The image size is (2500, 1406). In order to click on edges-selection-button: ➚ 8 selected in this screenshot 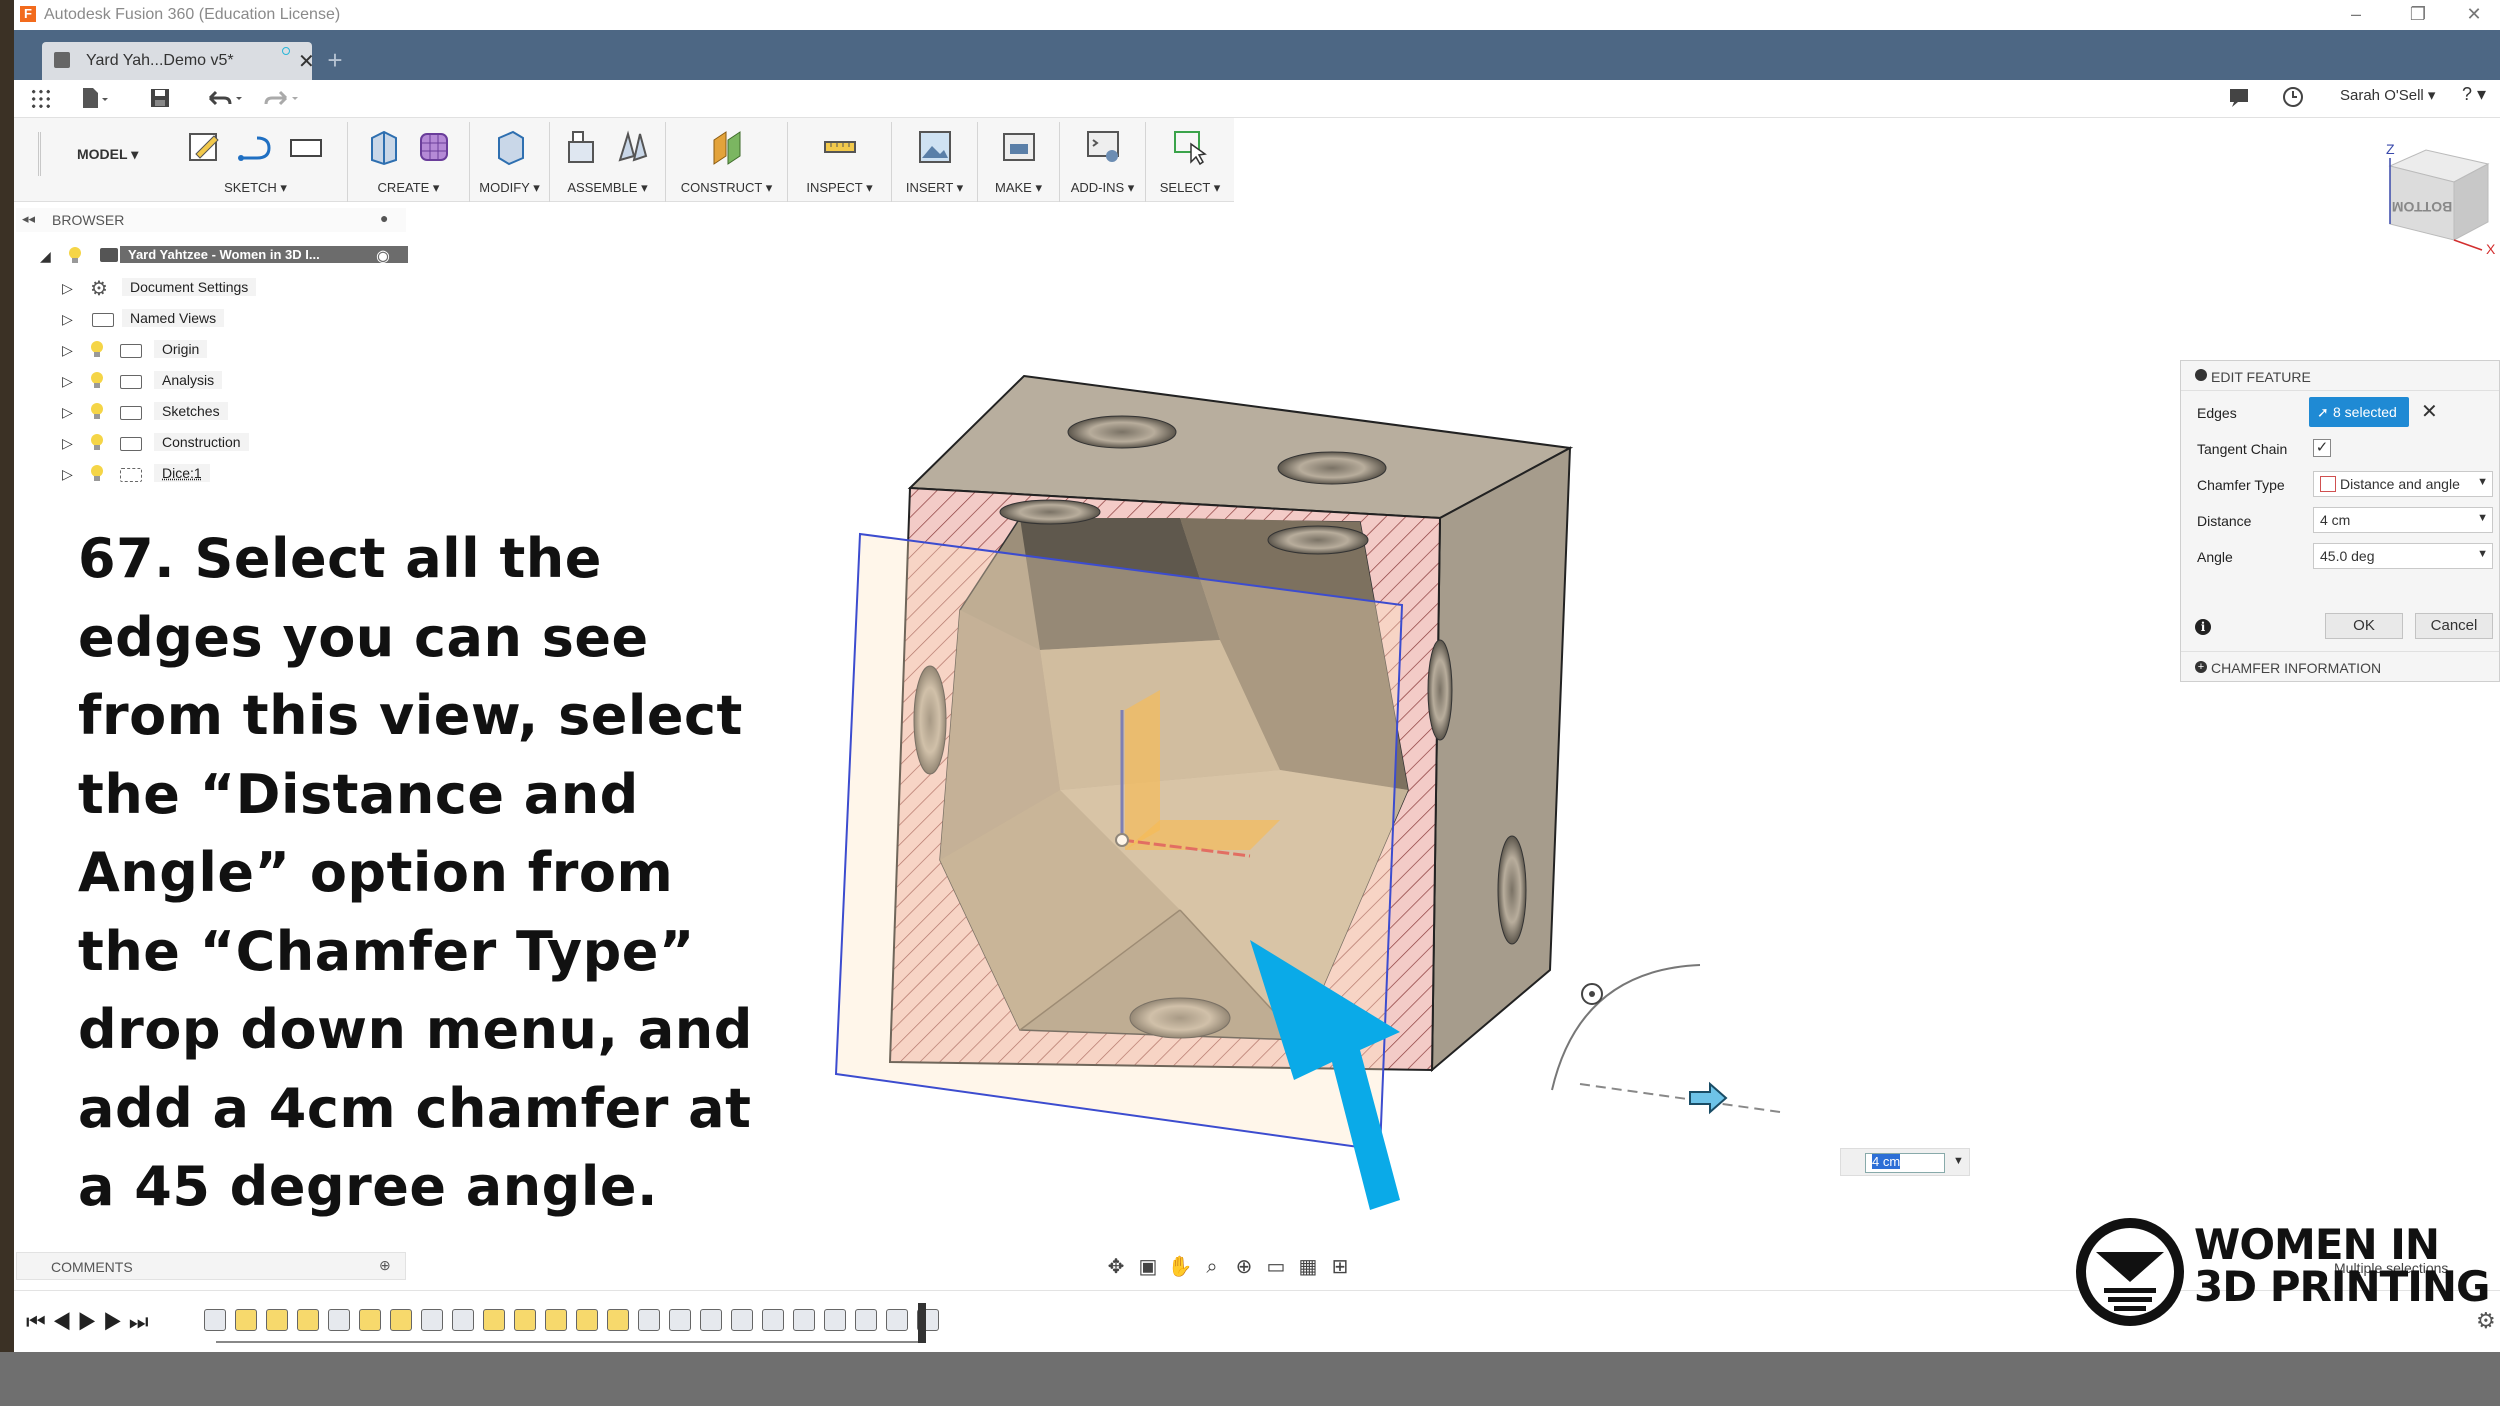, I will do `click(2359, 412)`.